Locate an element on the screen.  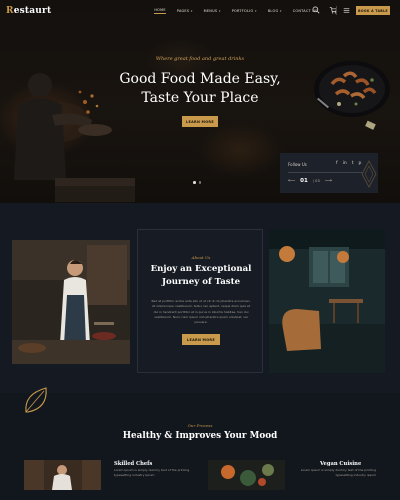
brand-logo: Restaurt is located at coordinates (28, 11).